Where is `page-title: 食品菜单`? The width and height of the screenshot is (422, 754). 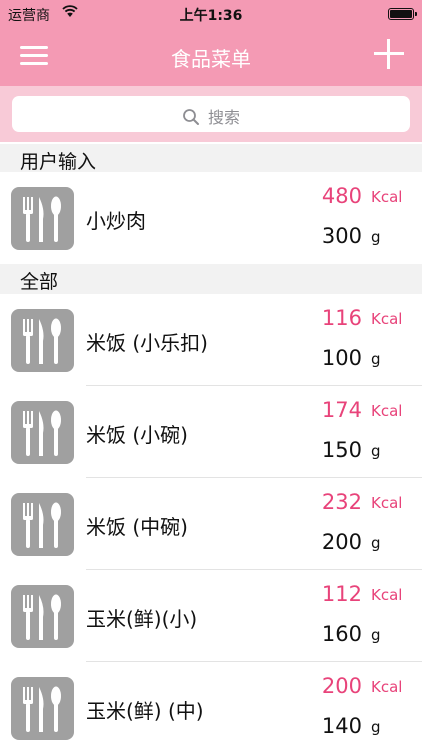 page-title: 食品菜单 is located at coordinates (211, 59).